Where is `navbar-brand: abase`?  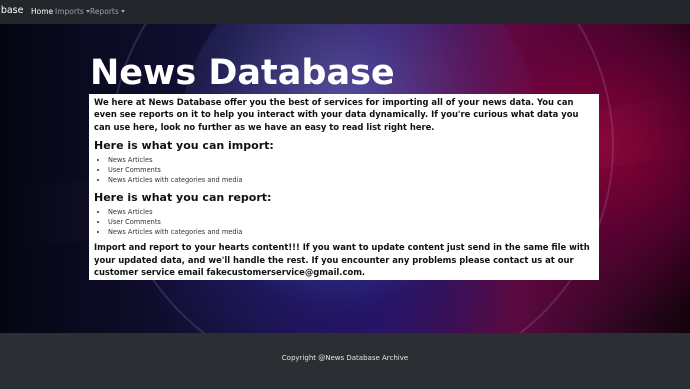 navbar-brand: abase is located at coordinates (11, 10).